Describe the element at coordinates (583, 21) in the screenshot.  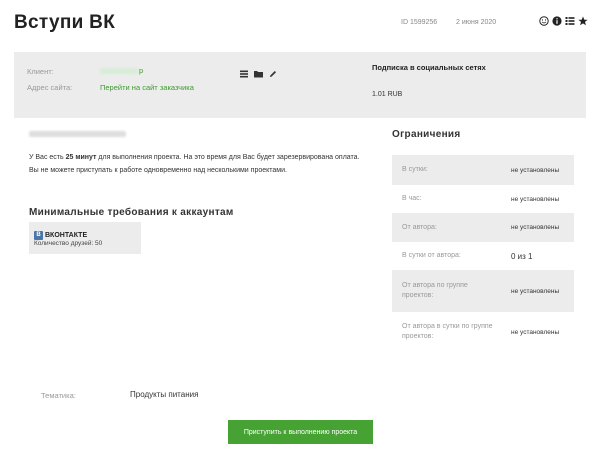
I see `star-icon` at that location.